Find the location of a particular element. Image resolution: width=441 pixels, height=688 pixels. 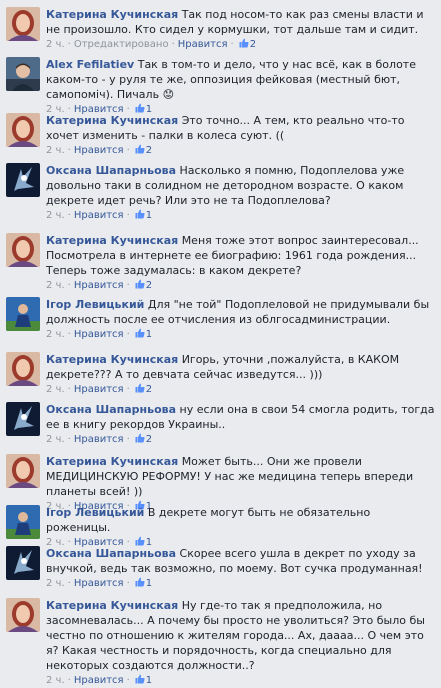

avatar-alex is located at coordinates (23, 74).